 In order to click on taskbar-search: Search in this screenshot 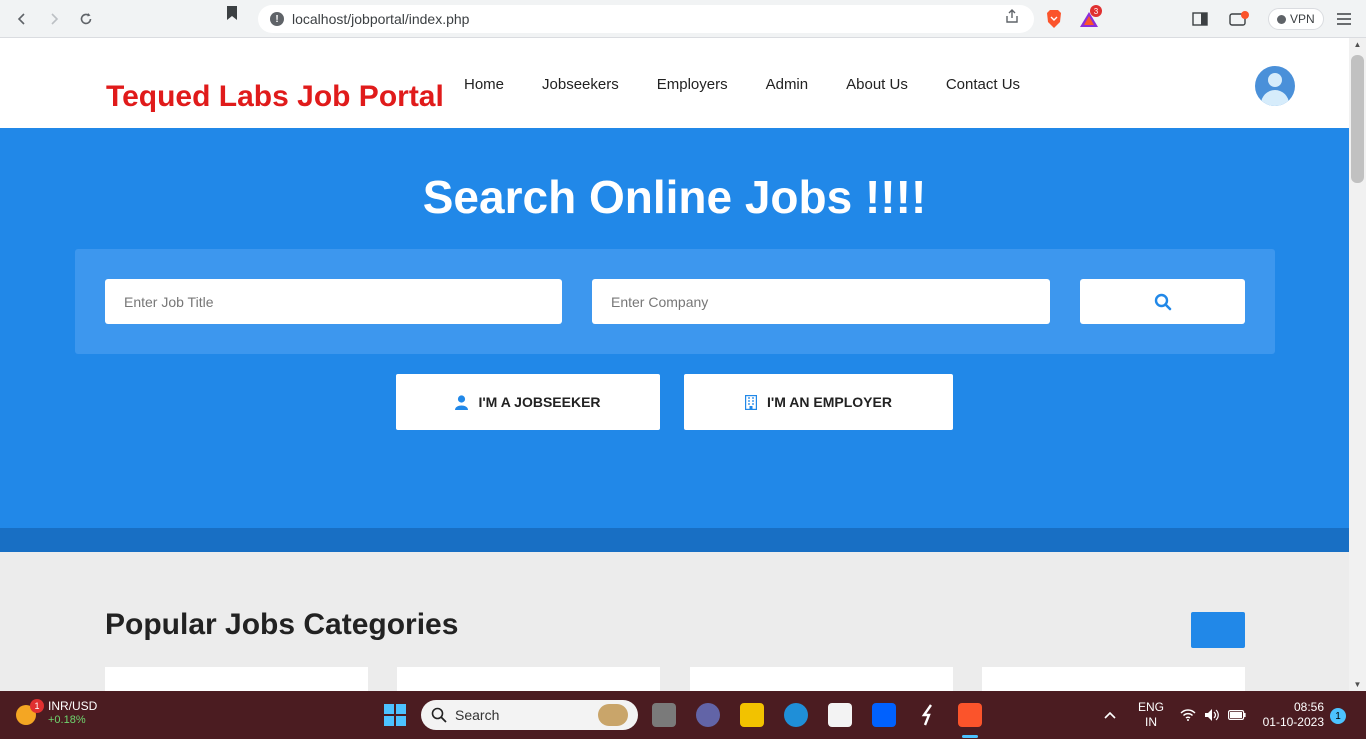, I will do `click(529, 715)`.